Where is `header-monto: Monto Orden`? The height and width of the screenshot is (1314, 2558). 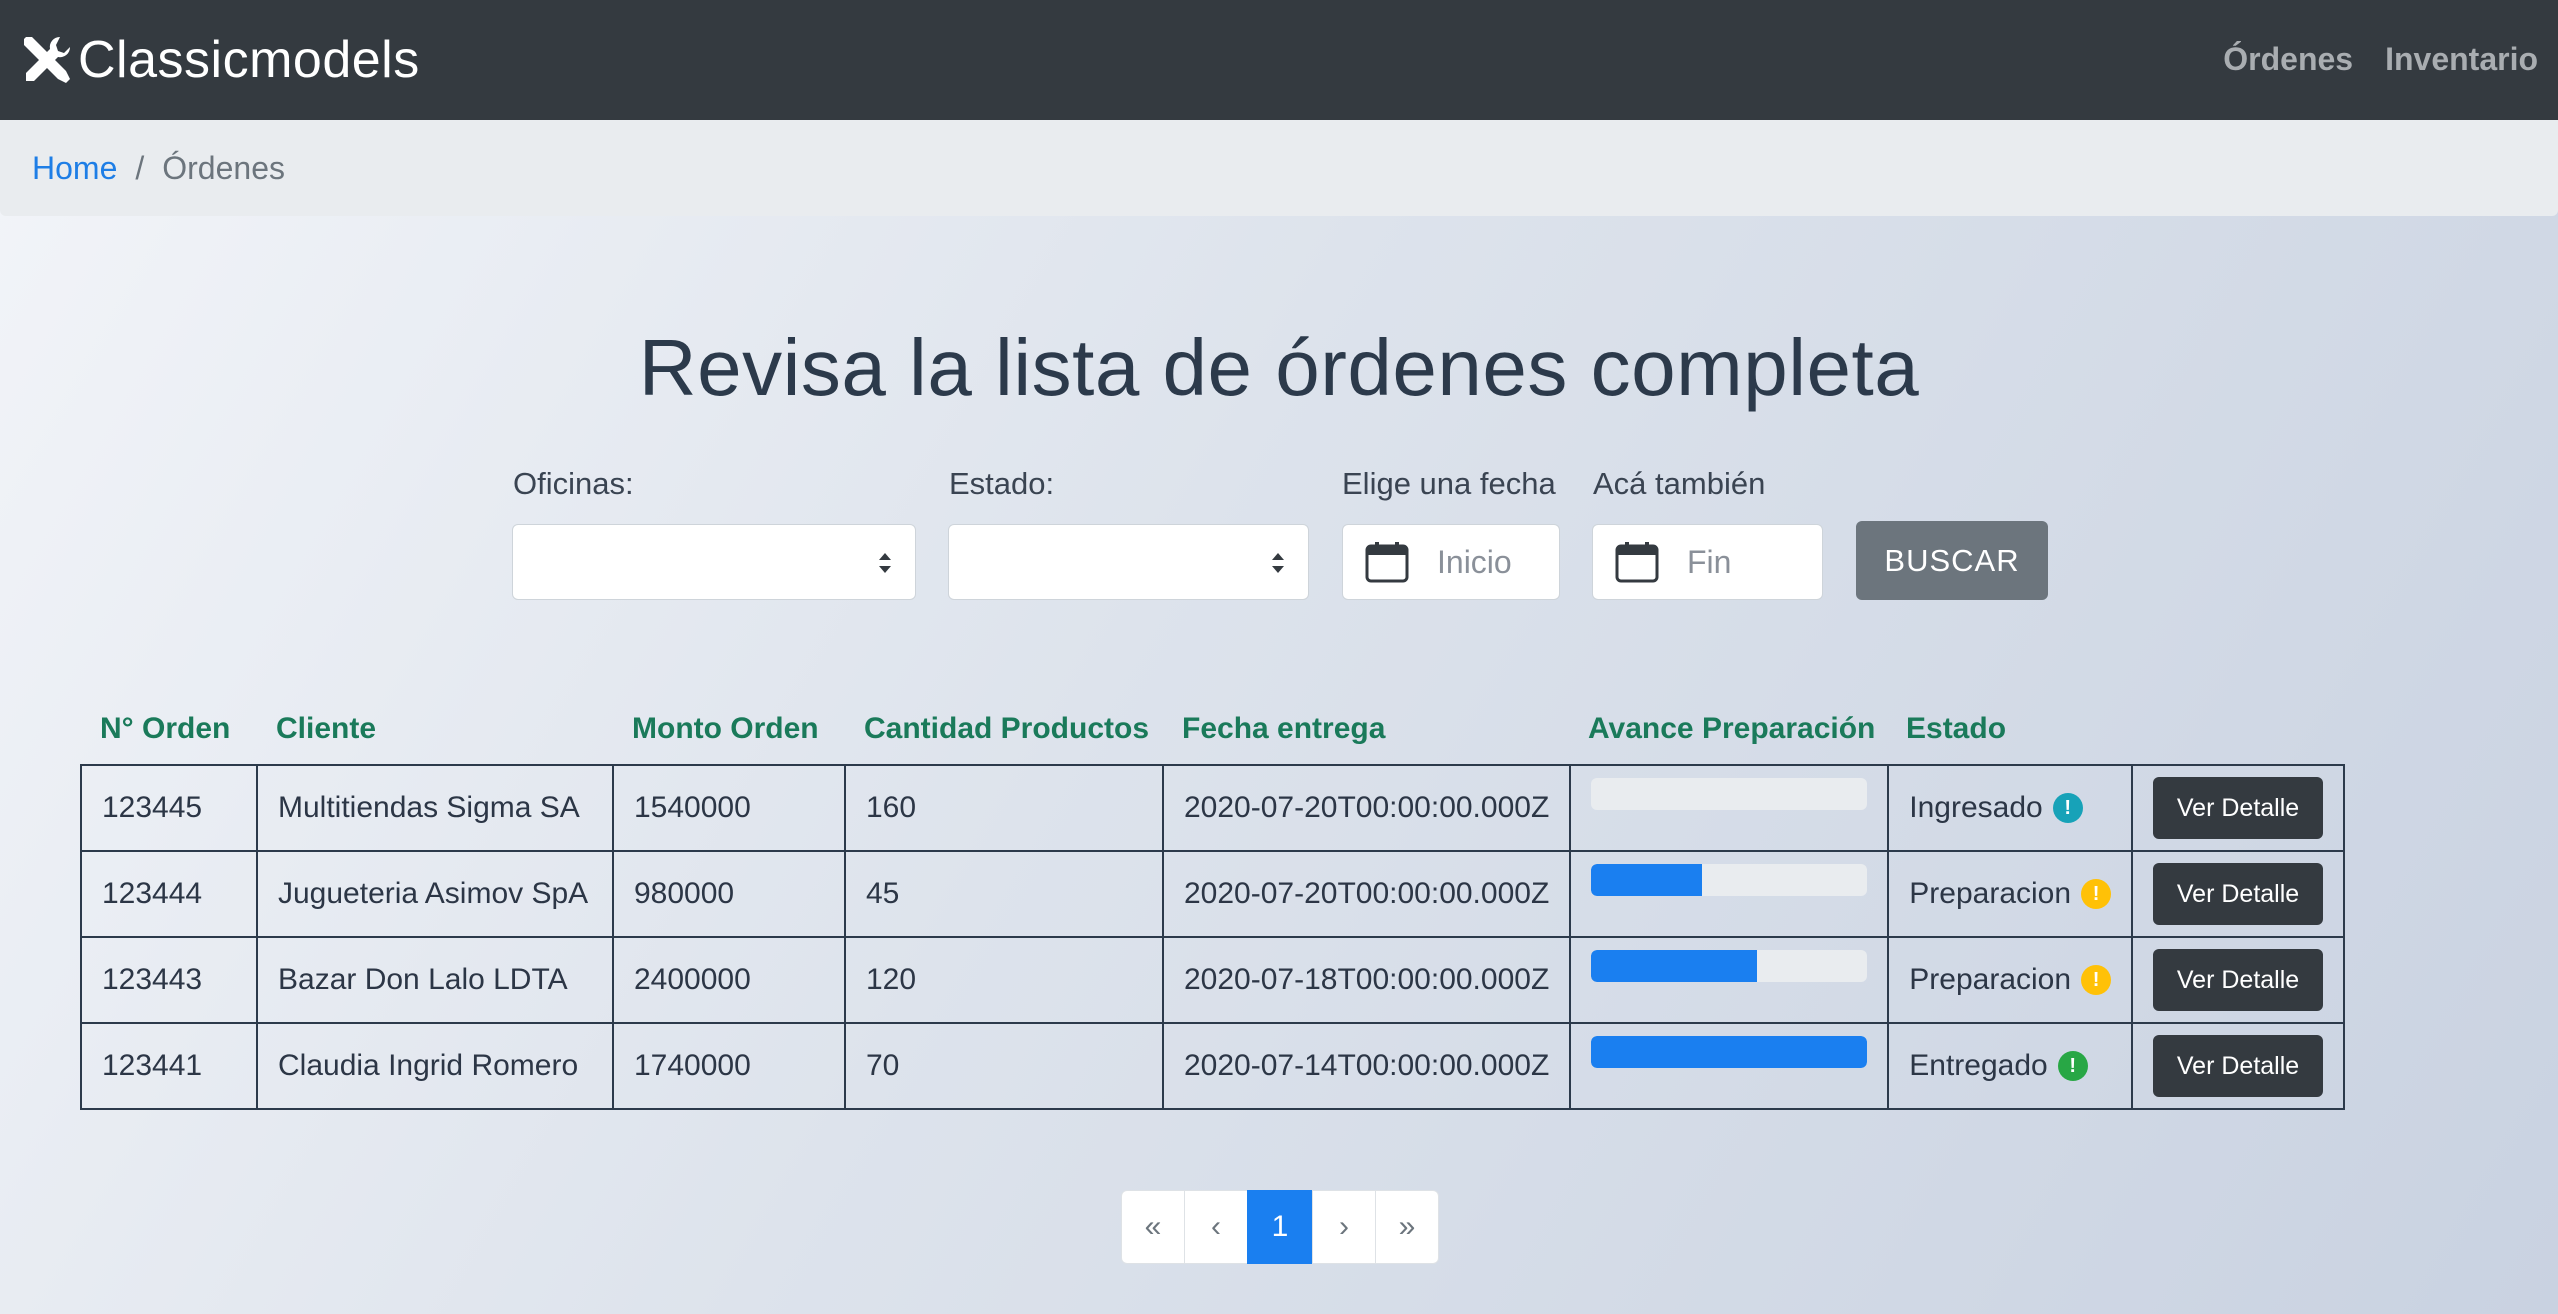
header-monto: Monto Orden is located at coordinates (725, 728).